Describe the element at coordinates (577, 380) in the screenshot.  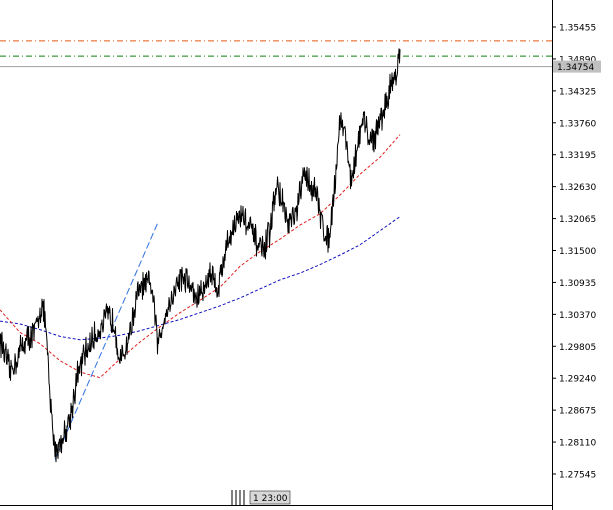
I see `y-tick-label: 1.29240` at that location.